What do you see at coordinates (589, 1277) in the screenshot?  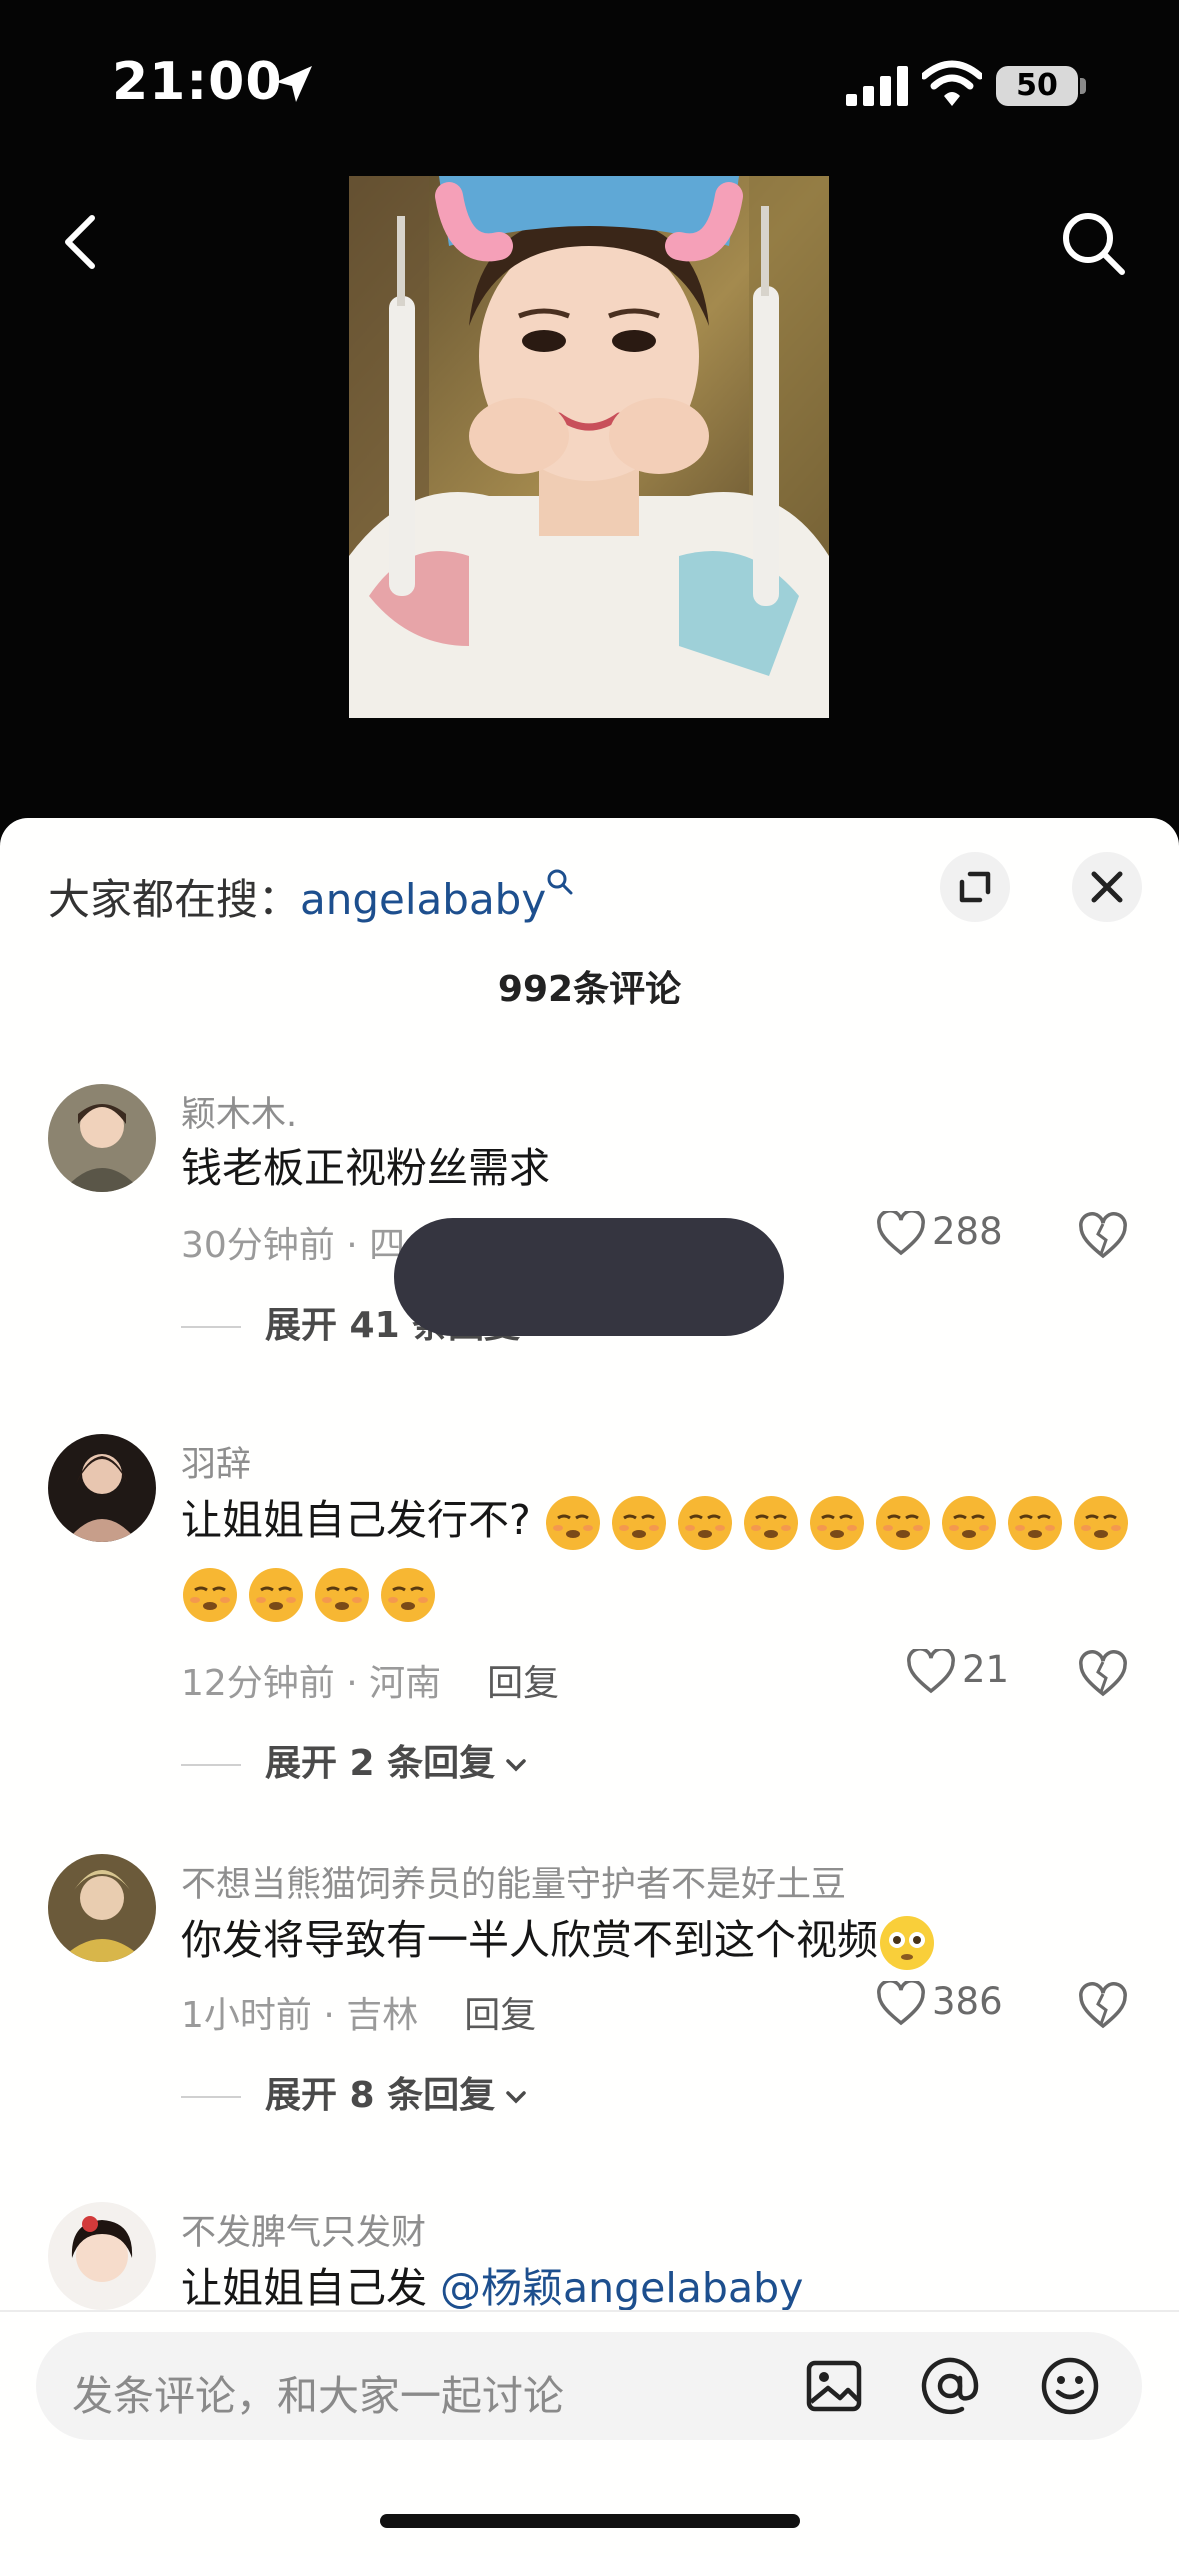 I see `toast-overlay` at bounding box center [589, 1277].